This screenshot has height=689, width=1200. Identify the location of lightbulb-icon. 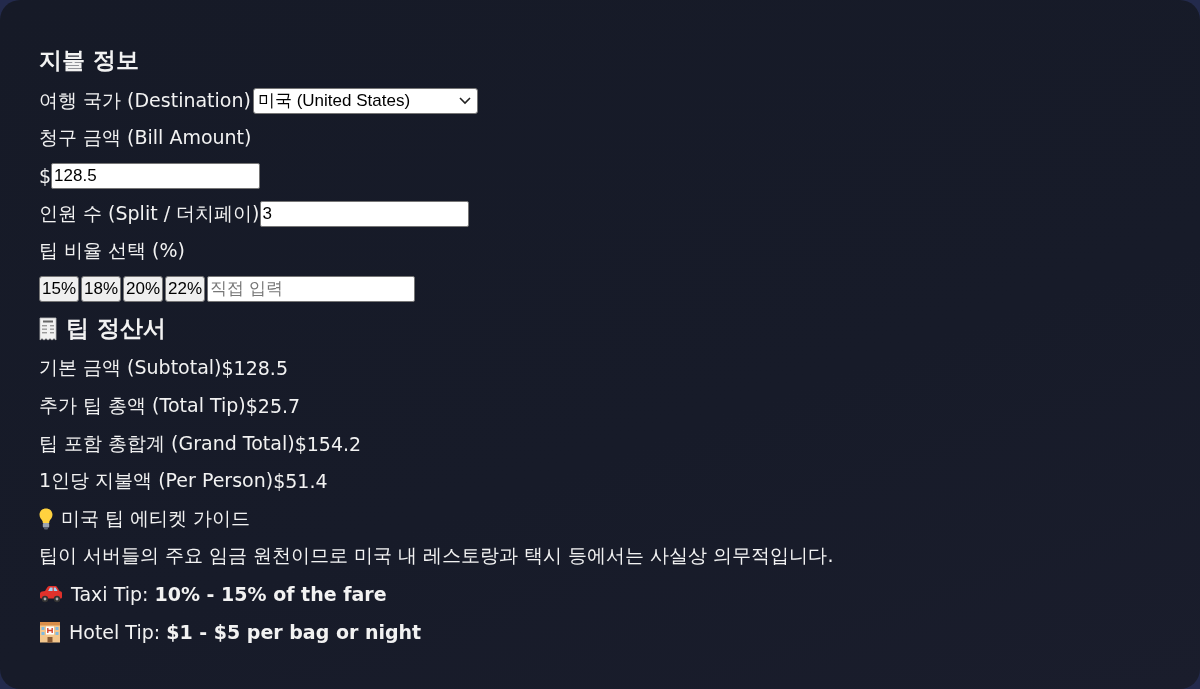
(46, 518).